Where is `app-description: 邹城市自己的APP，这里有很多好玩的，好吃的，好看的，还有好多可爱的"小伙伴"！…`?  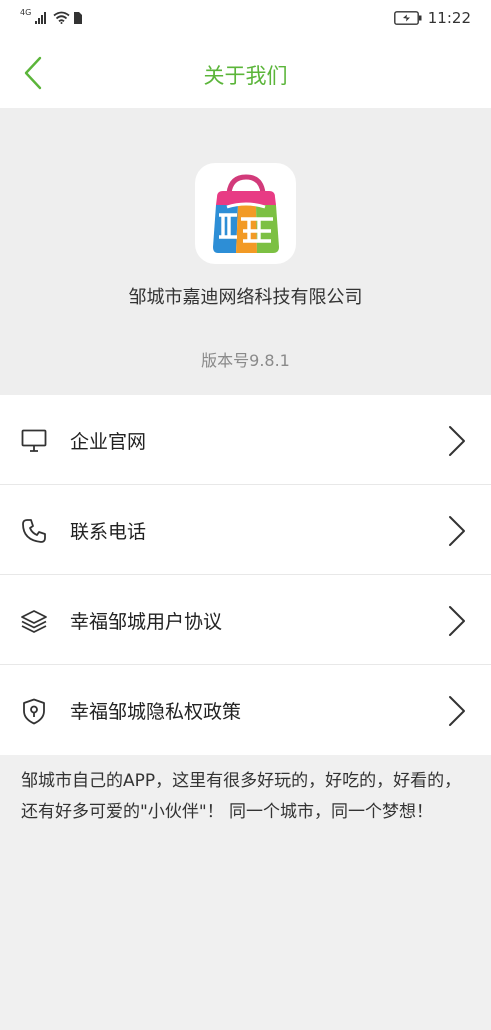
app-description: 邹城市自己的APP，这里有很多好玩的，好吃的，好看的，还有好多可爱的"小伙伴"！… is located at coordinates (241, 796).